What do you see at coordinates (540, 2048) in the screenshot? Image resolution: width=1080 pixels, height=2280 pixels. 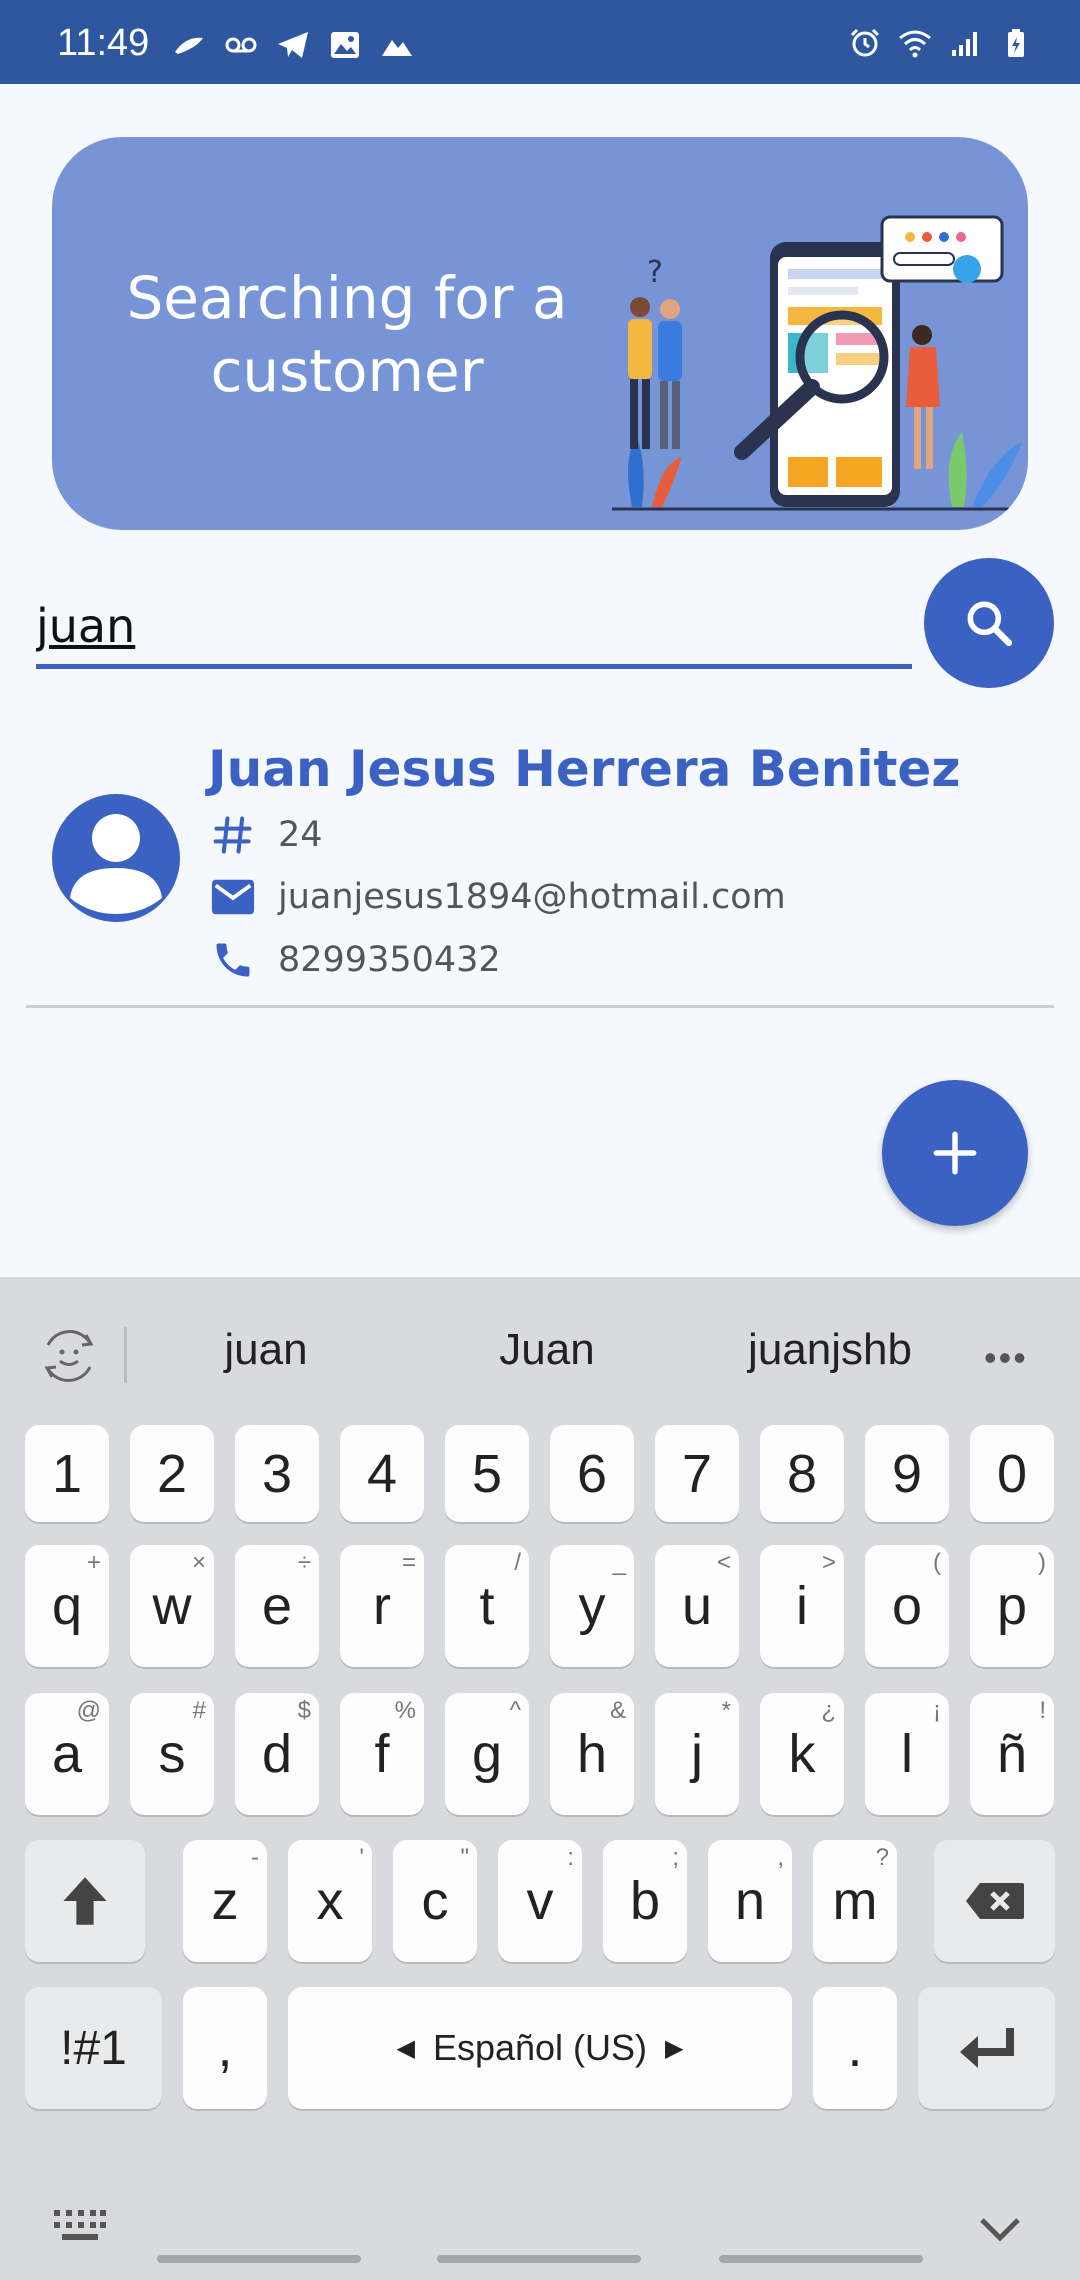 I see `space-key: ◀ Español (US) ▶` at bounding box center [540, 2048].